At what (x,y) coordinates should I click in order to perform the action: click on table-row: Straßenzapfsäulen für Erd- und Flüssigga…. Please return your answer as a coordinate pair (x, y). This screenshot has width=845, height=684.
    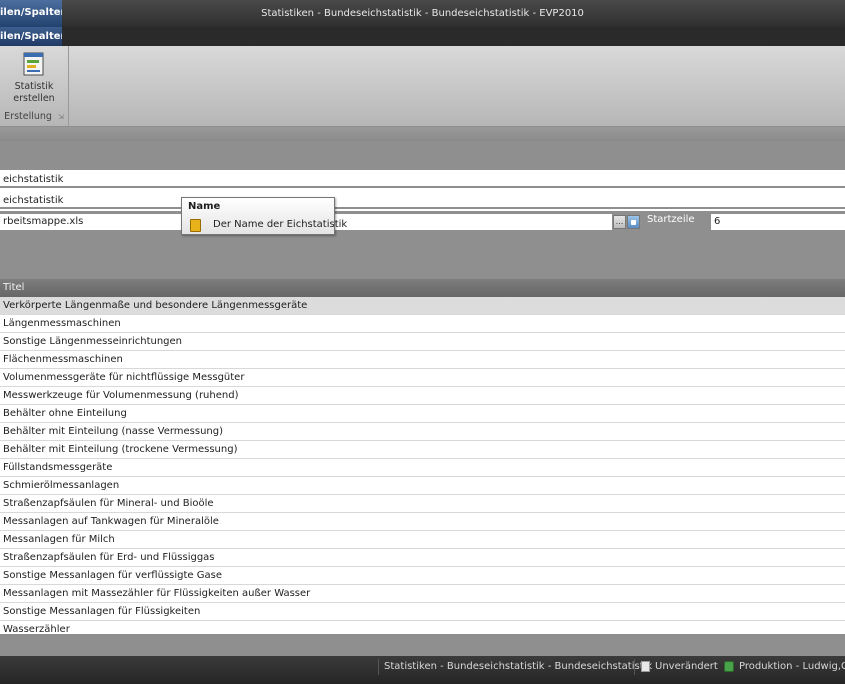
    Looking at the image, I should click on (422, 558).